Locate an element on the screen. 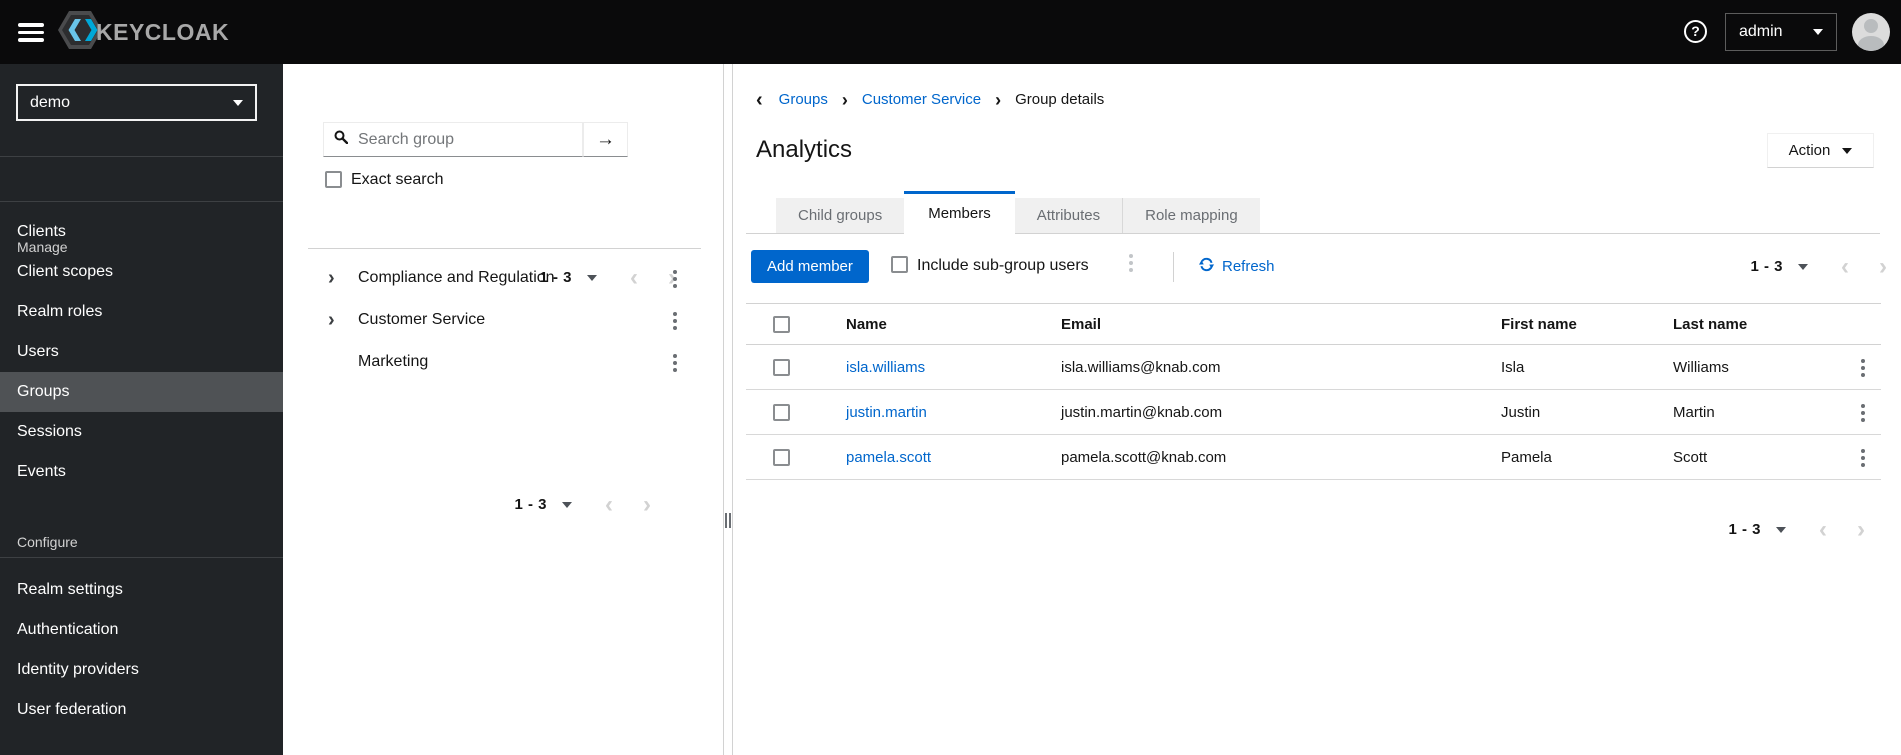 The width and height of the screenshot is (1901, 755). group-name: Marketing is located at coordinates (393, 361).